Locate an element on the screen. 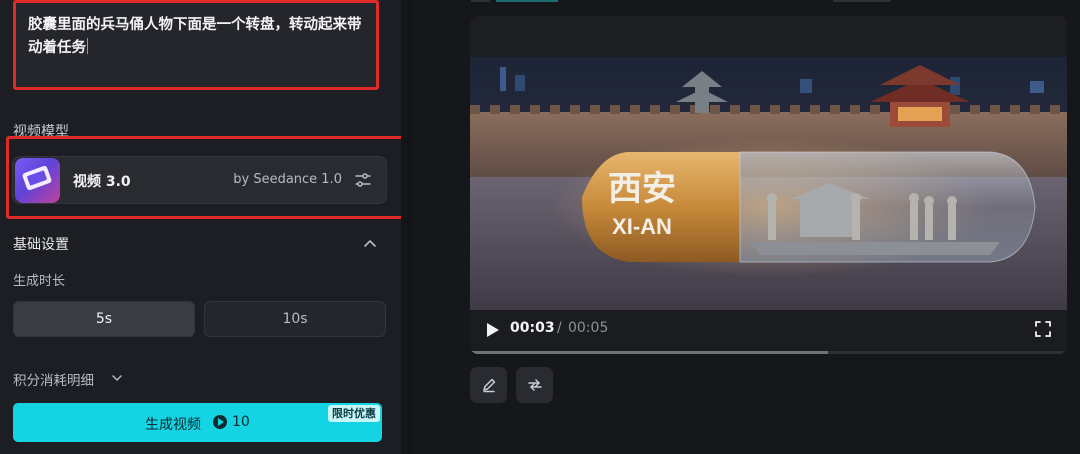 The image size is (1080, 454). repeat-icon is located at coordinates (534, 385).